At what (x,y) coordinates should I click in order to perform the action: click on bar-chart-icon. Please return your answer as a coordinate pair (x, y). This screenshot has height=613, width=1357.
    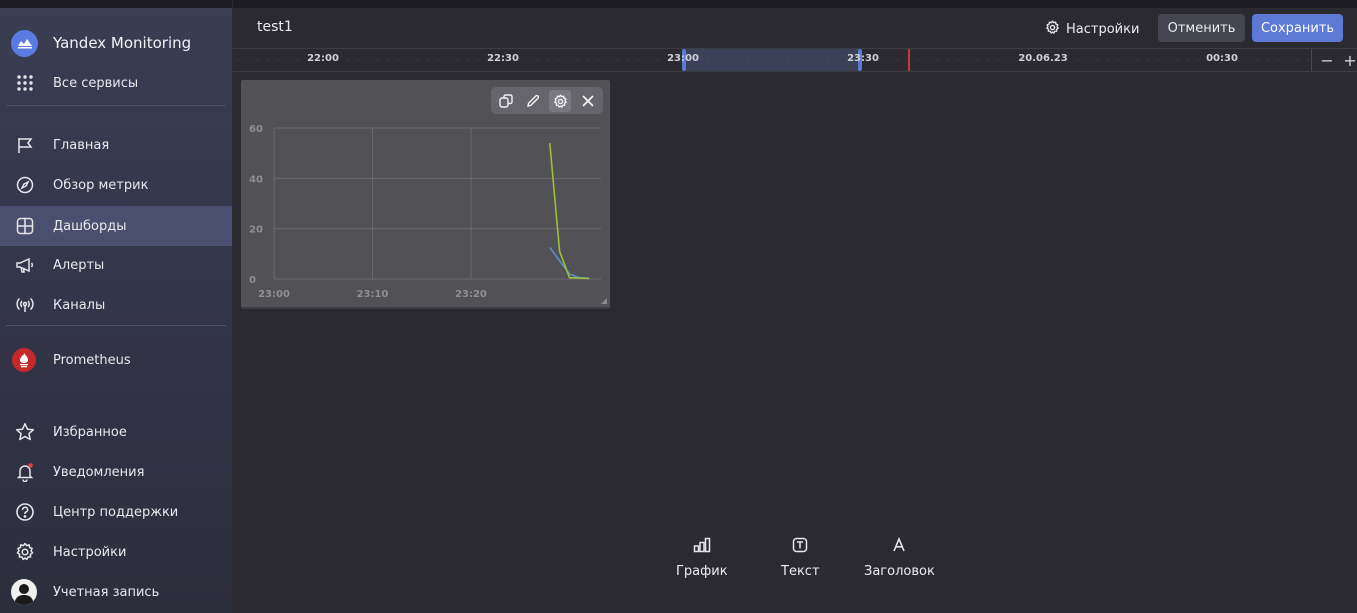
    Looking at the image, I should click on (702, 545).